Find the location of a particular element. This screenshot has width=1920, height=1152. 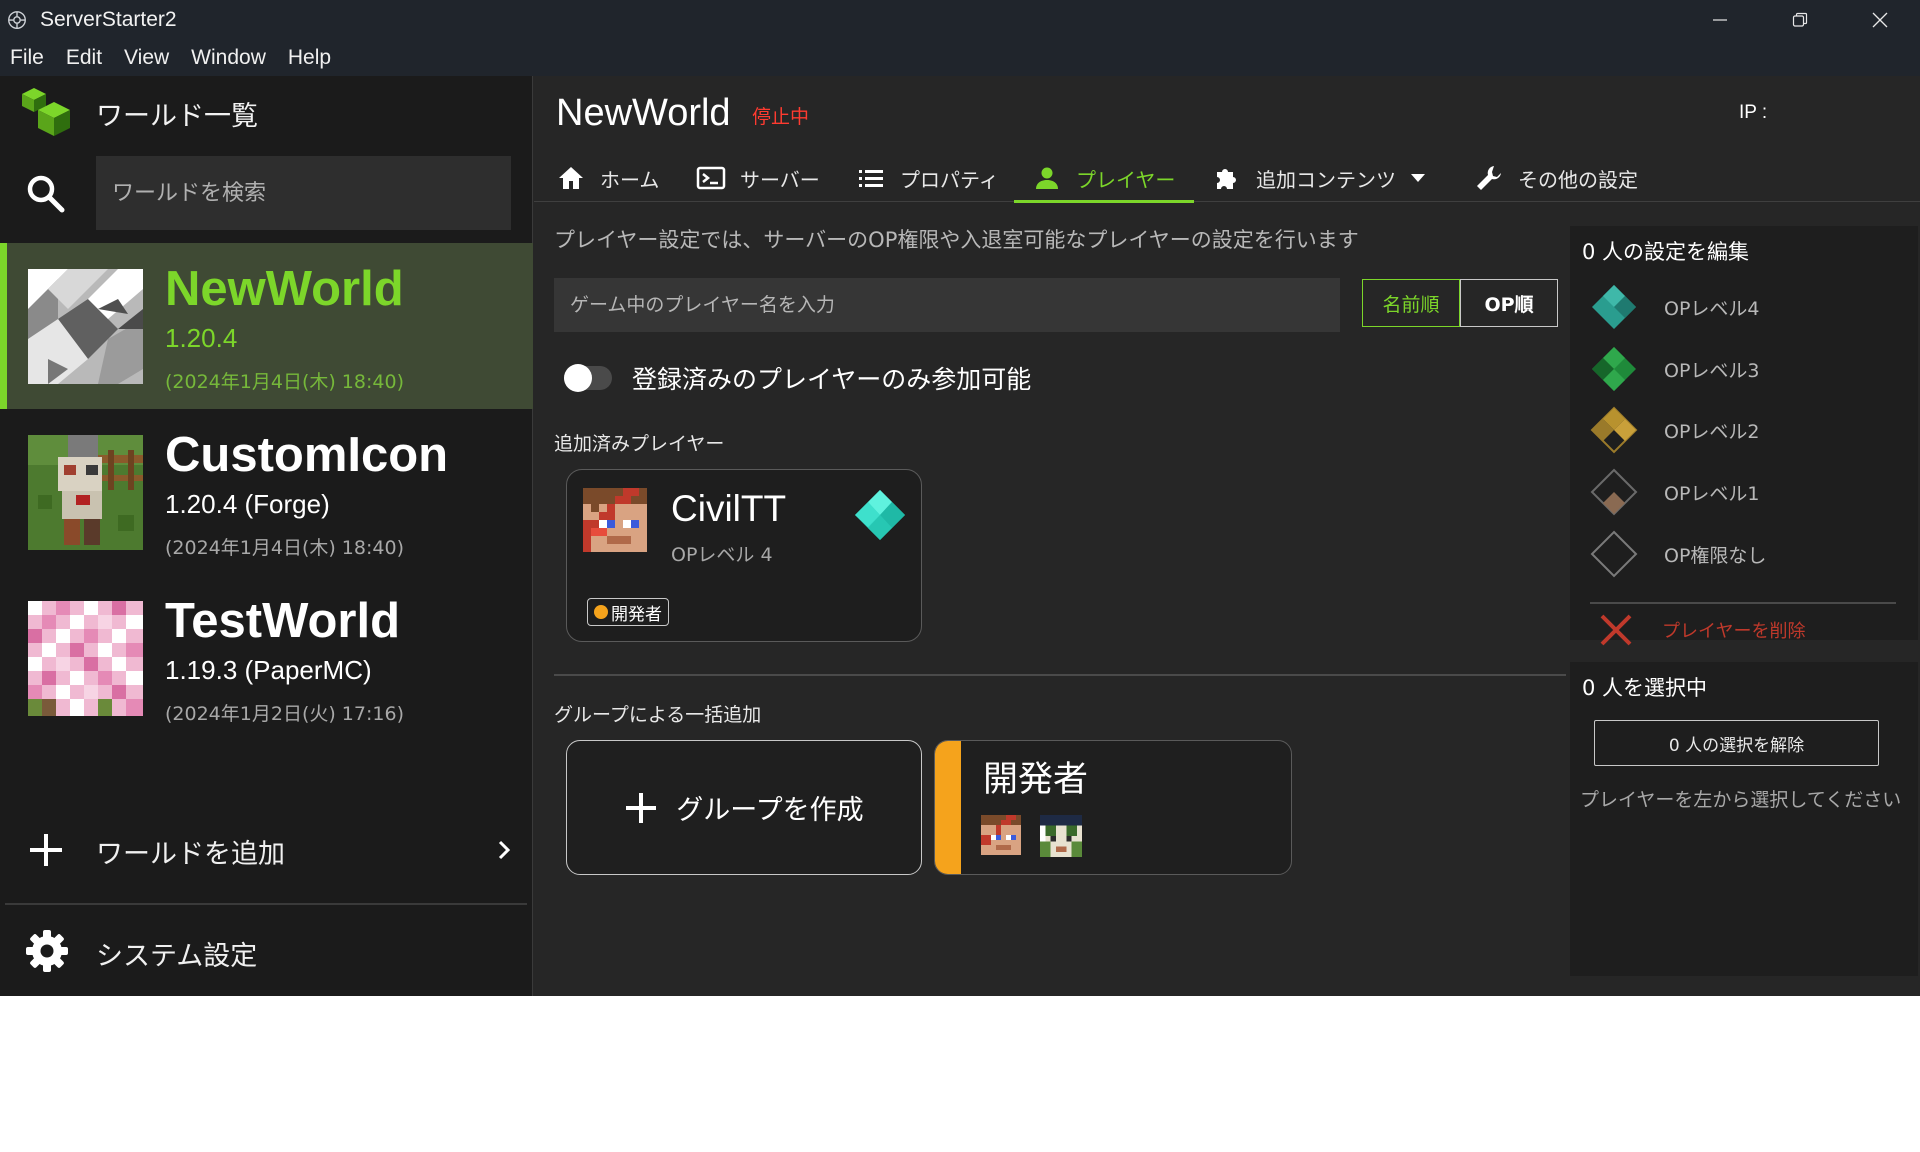

whitelist-toggle-label: 登録済みのプレイヤーのみ参加可能 is located at coordinates (832, 379).